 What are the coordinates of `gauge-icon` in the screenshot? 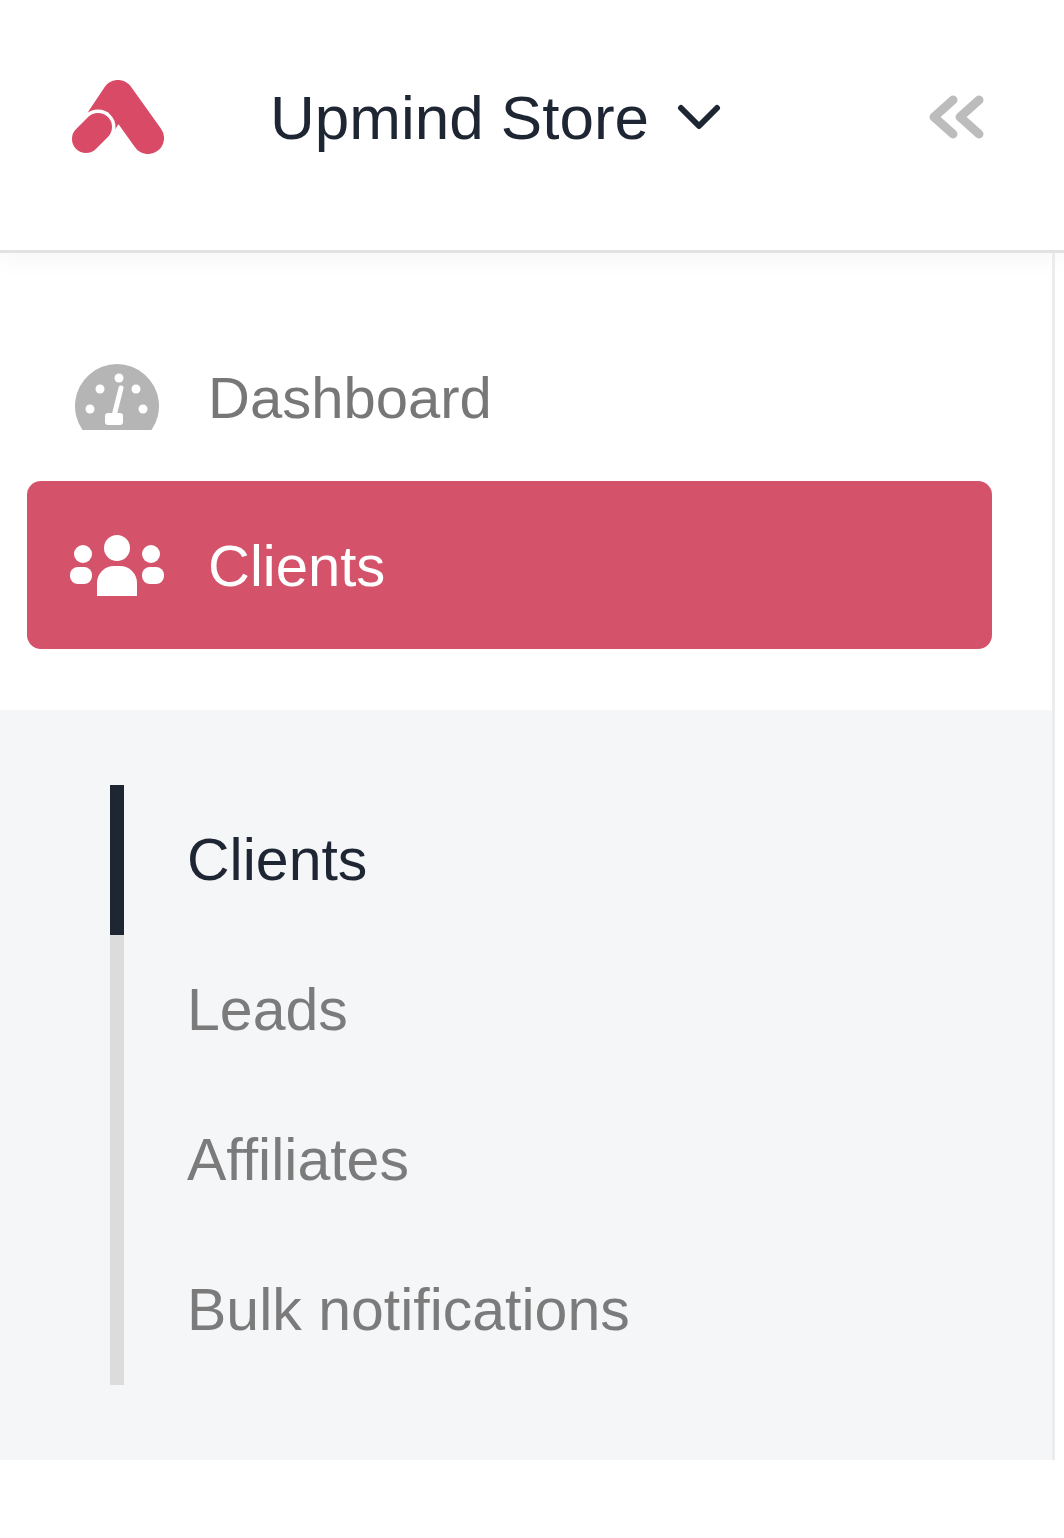 It's located at (117, 397).